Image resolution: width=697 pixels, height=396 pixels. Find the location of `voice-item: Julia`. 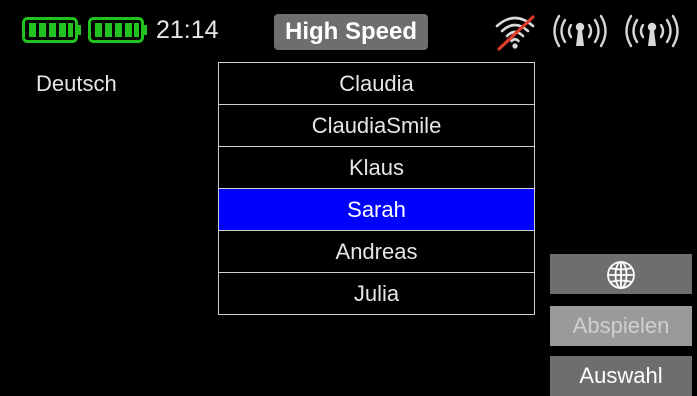

voice-item: Julia is located at coordinates (376, 293).